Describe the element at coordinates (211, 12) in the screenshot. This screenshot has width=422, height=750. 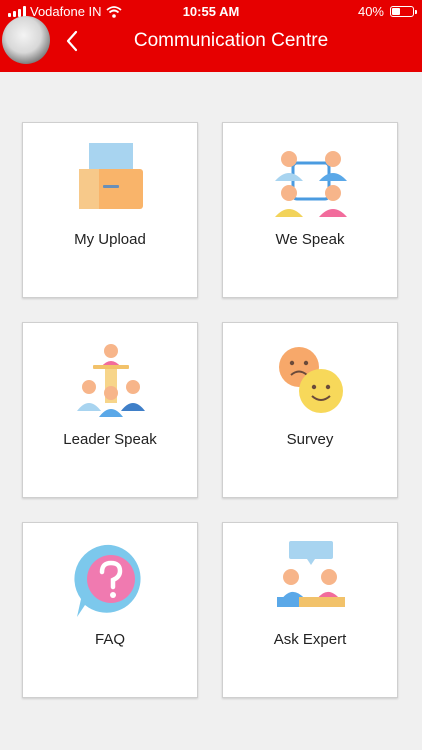
I see `status-bar: Vodafone IN 10:55 AM 40%` at that location.